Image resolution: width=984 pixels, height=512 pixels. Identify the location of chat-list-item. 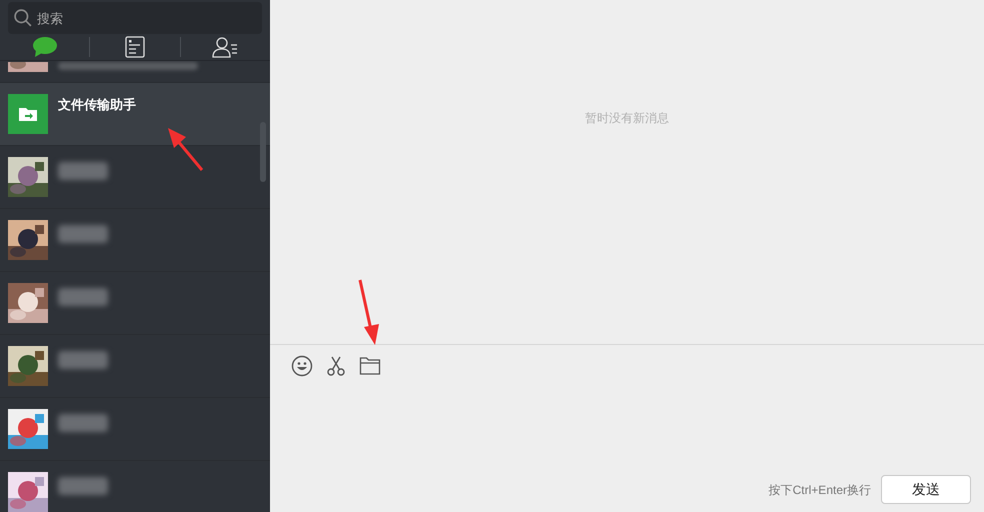
(135, 72).